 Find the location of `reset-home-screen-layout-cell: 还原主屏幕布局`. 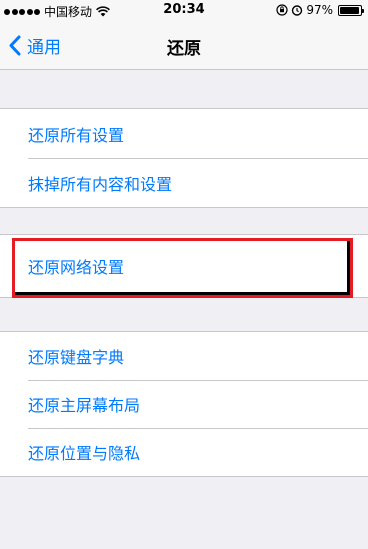

reset-home-screen-layout-cell: 还原主屏幕布局 is located at coordinates (184, 404).